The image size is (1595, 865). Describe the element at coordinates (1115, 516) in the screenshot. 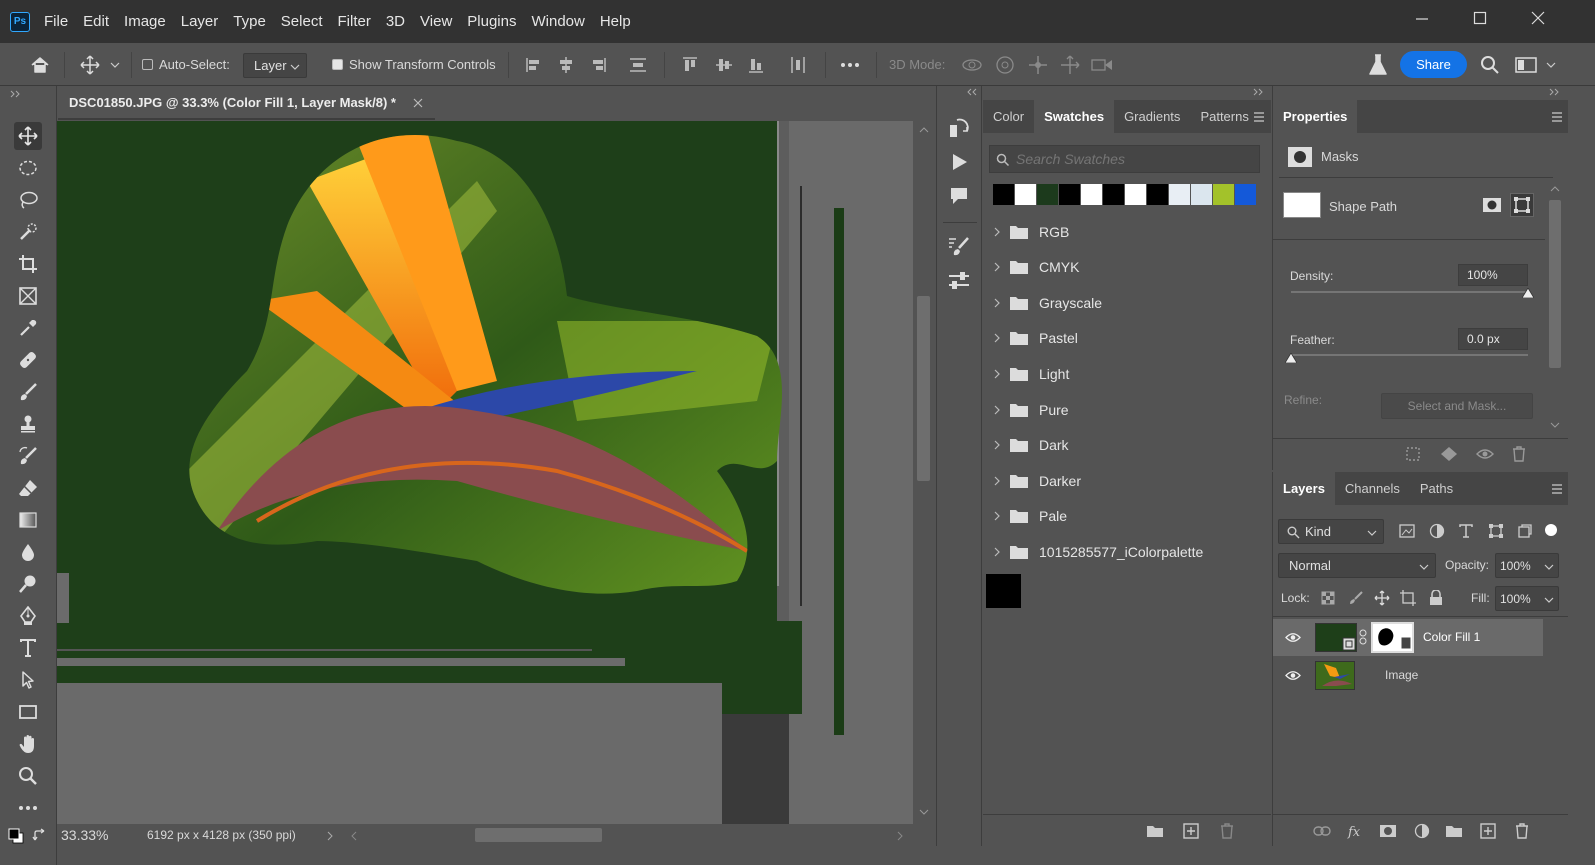

I see `swatch-group-row: Pale` at that location.